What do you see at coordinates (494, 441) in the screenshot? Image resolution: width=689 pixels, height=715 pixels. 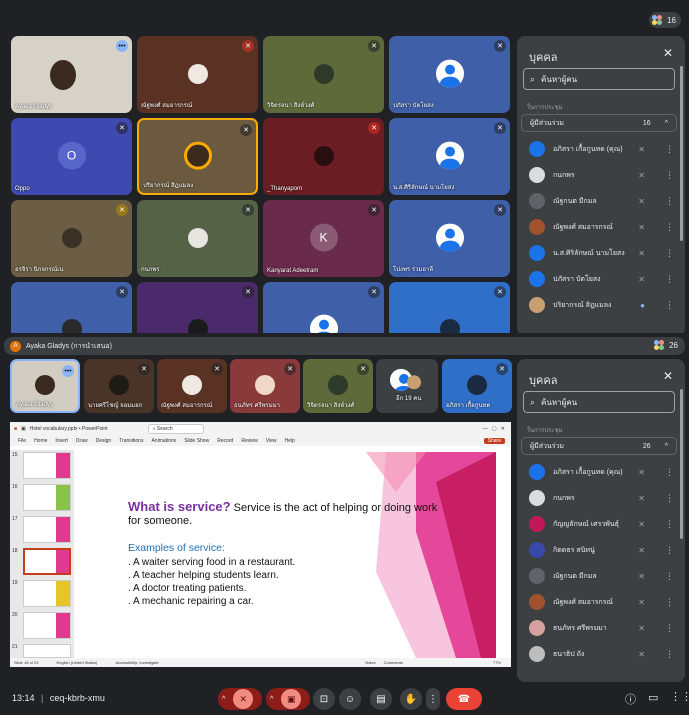 I see `share-button: Share` at bounding box center [494, 441].